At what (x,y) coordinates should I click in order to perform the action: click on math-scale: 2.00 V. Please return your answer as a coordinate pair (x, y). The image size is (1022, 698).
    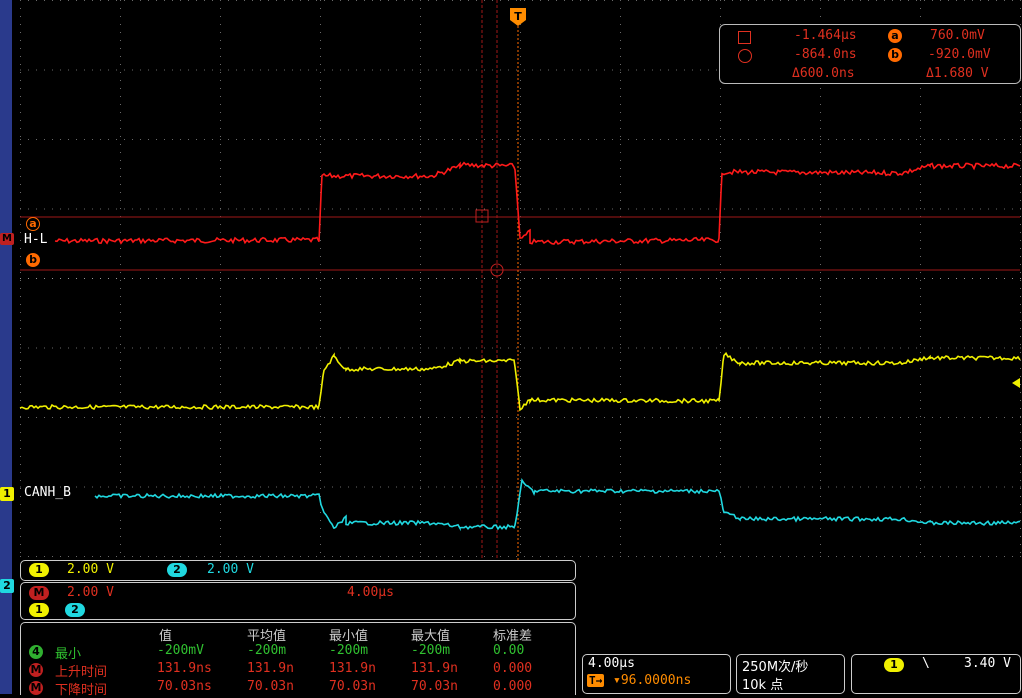
    Looking at the image, I should click on (90, 592).